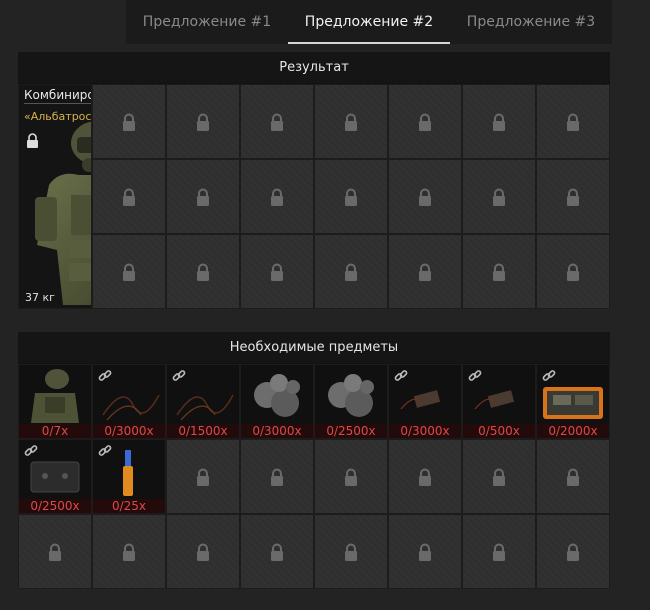  What do you see at coordinates (40, 297) in the screenshot?
I see `result-item-weight: 37 кг` at bounding box center [40, 297].